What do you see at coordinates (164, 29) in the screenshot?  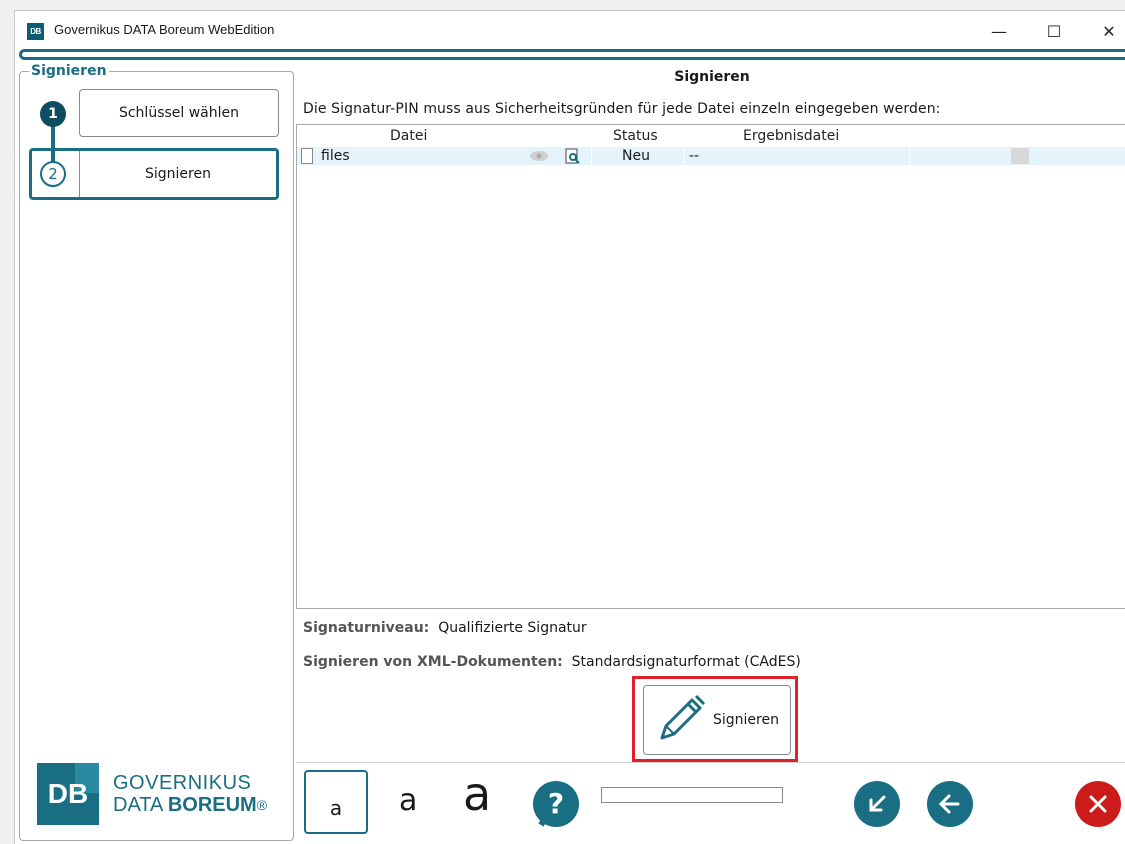 I see `window-title: Governikus DATA Boreum WebEdition` at bounding box center [164, 29].